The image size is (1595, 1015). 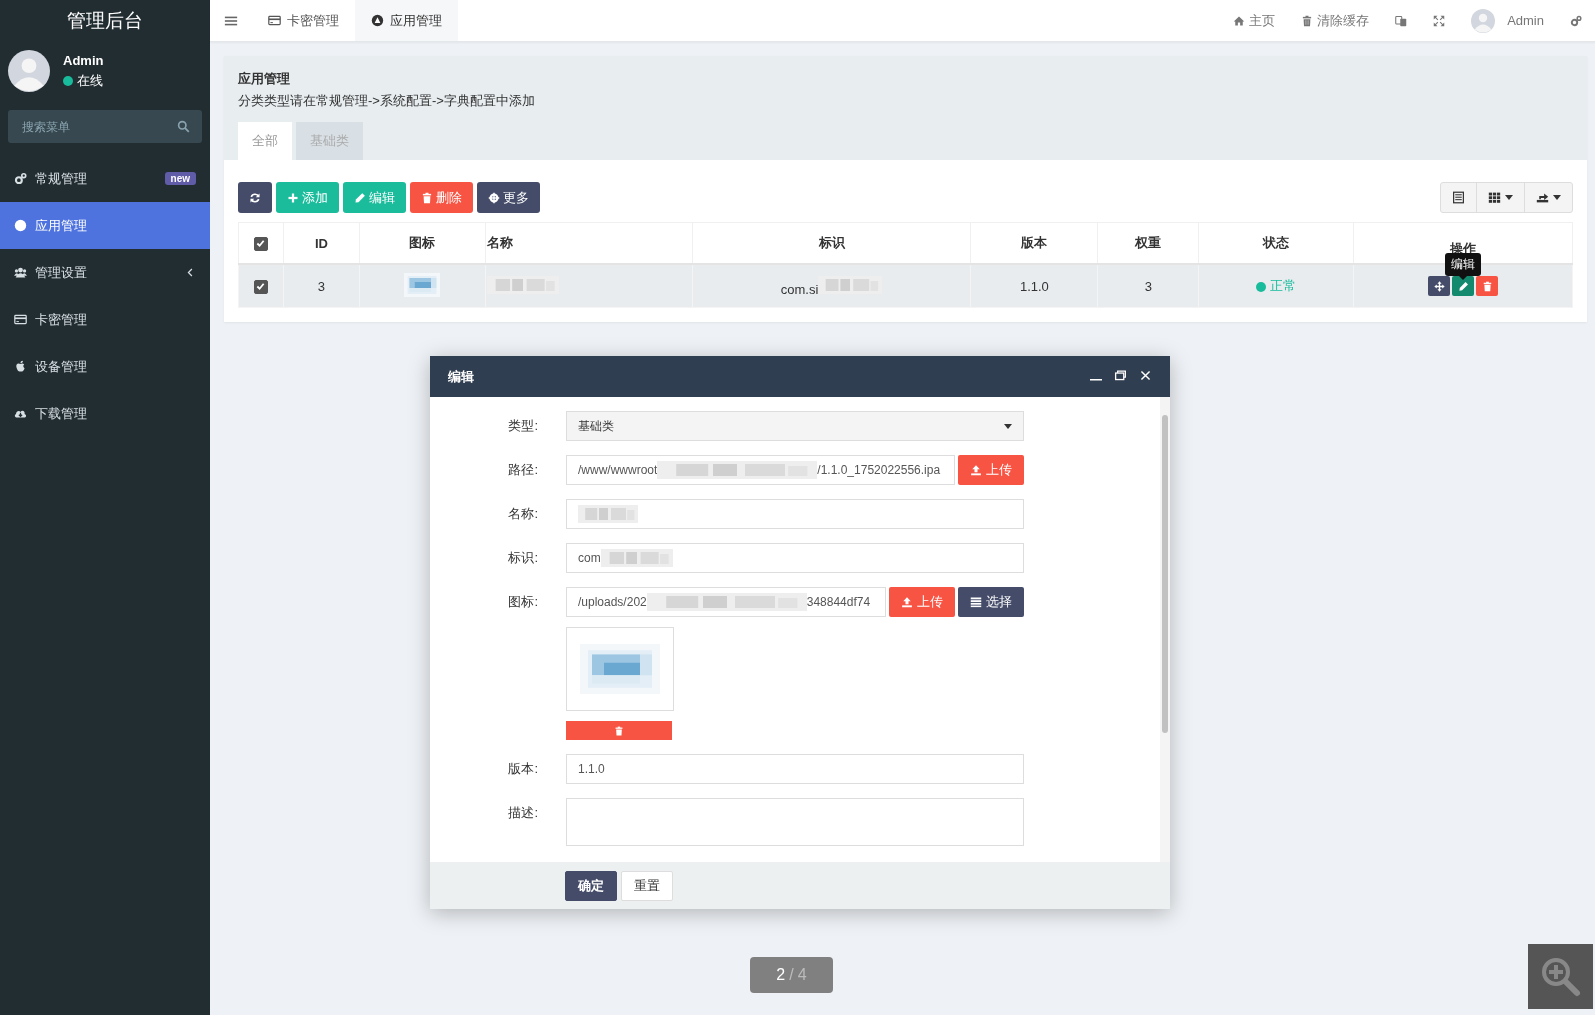 What do you see at coordinates (105, 21) in the screenshot?
I see `app-title: 管理后台` at bounding box center [105, 21].